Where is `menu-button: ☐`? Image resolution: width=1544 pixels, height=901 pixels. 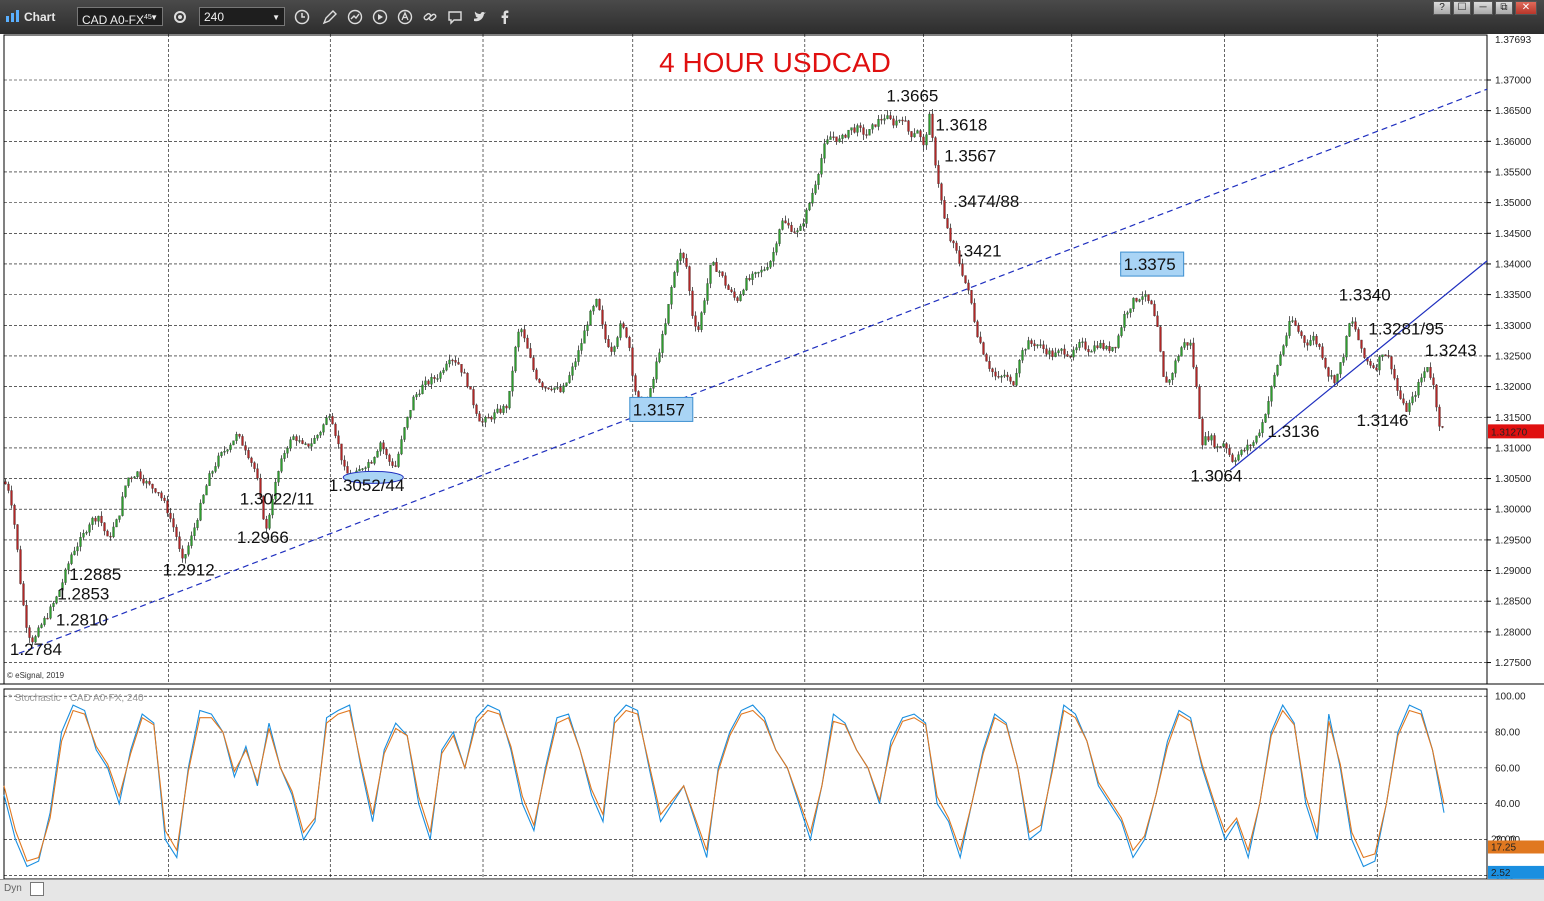 menu-button: ☐ is located at coordinates (1462, 8).